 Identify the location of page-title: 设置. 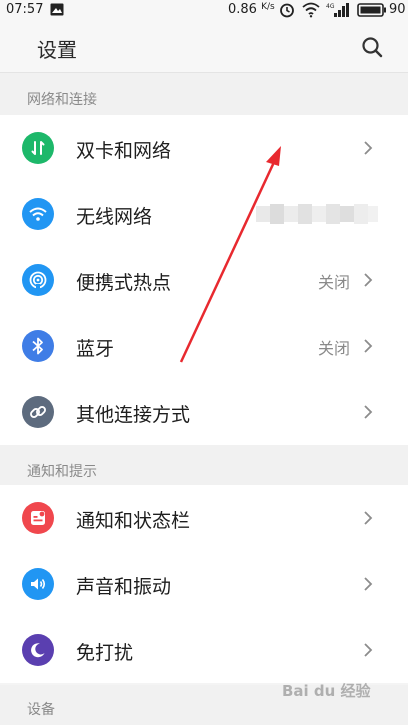
(57, 50).